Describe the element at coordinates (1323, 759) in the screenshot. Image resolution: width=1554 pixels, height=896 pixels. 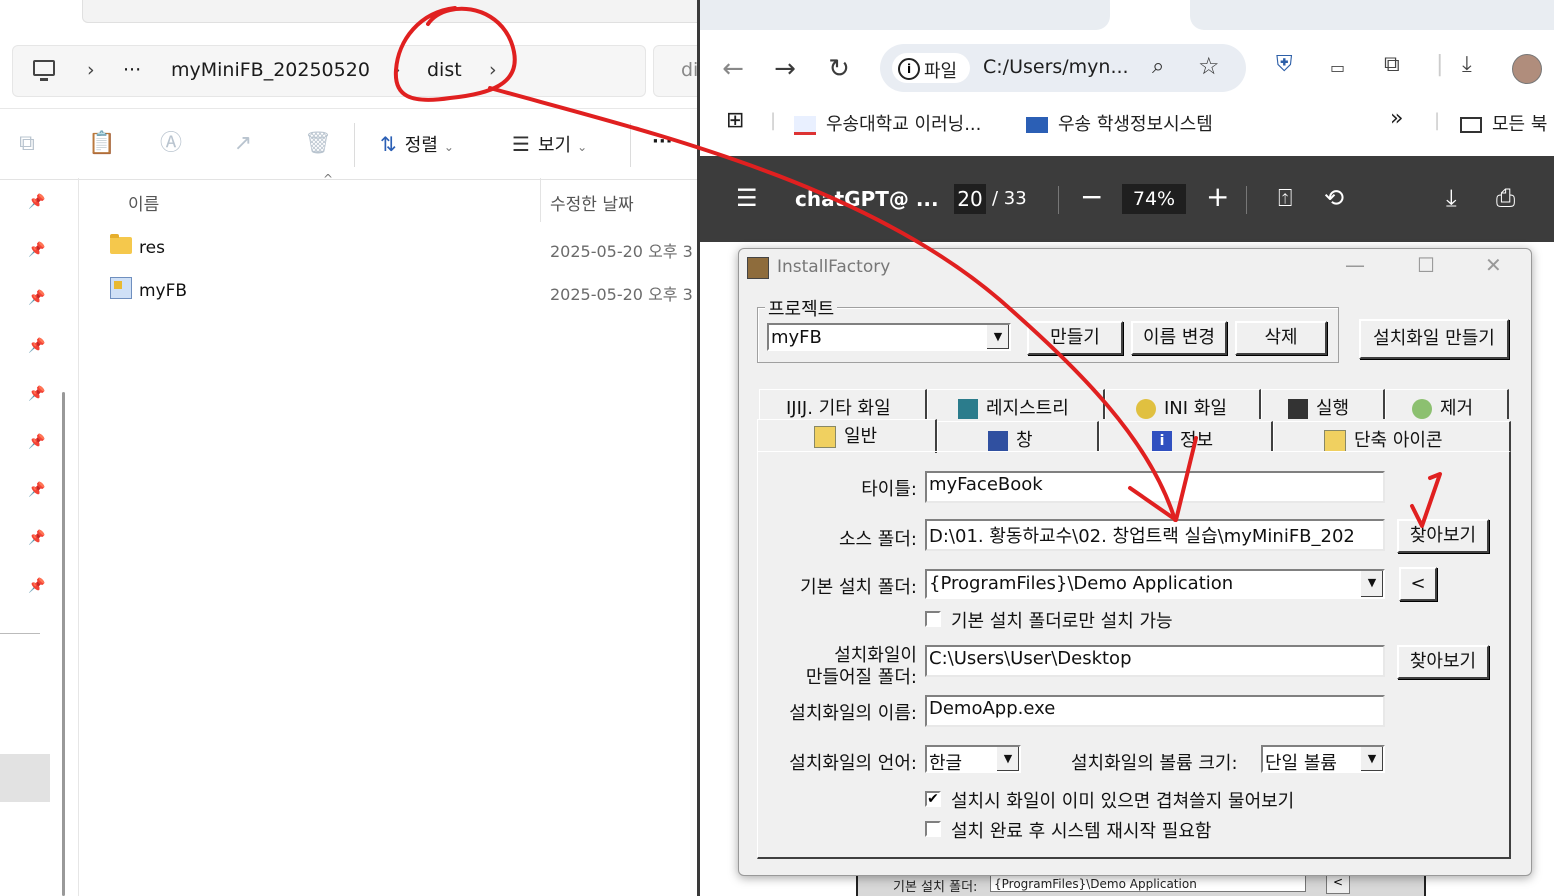
I see `volume-size-select: 단일 볼륨 ▼` at that location.